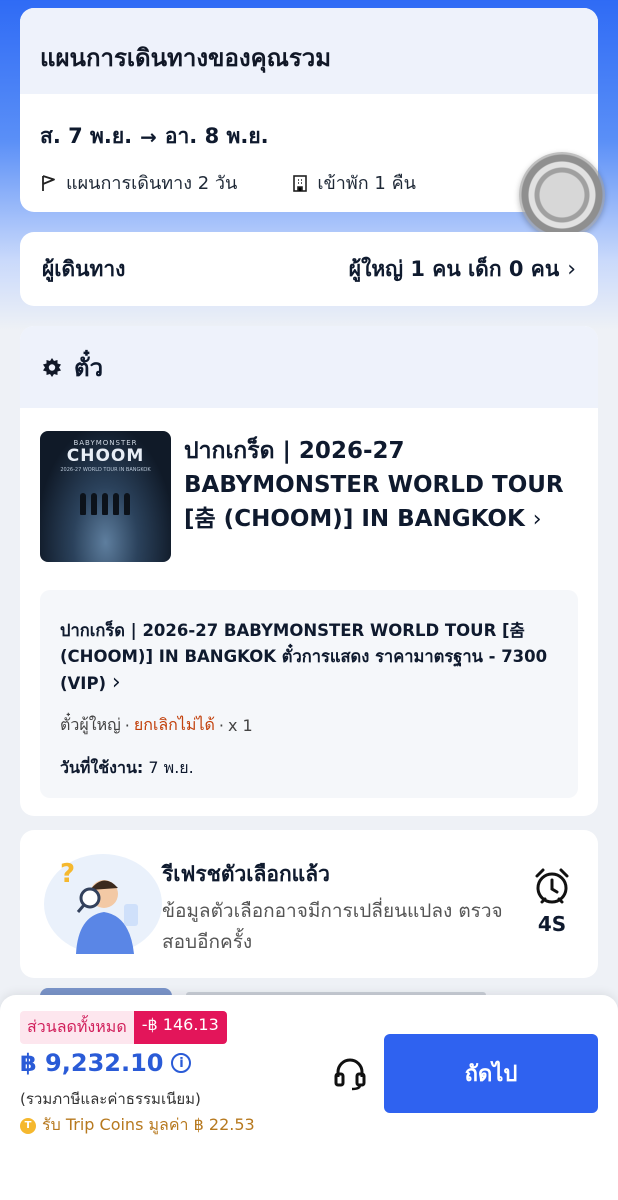 The width and height of the screenshot is (618, 1200). I want to click on travelers-label: ผู้เดินทาง, so click(84, 268).